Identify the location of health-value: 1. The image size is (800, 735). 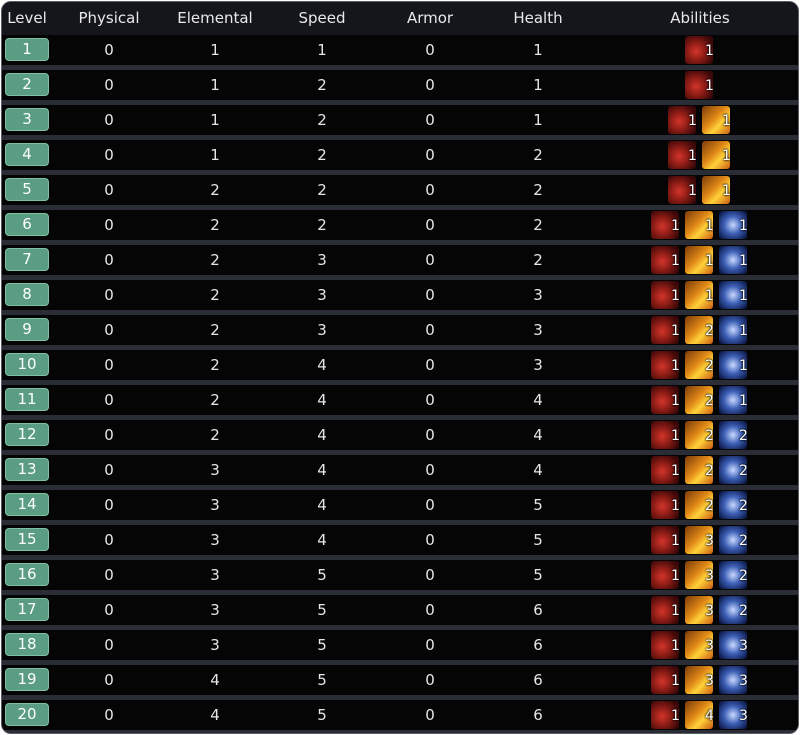
(538, 85).